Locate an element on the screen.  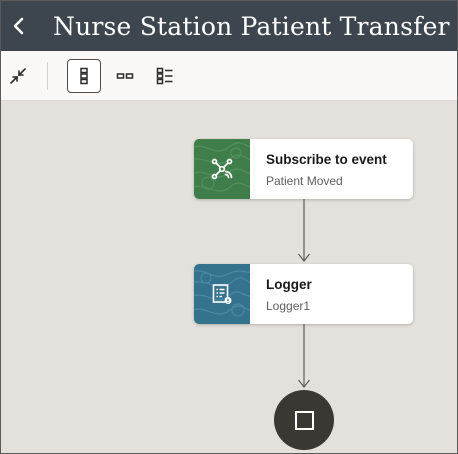
collapse-button is located at coordinates (18, 76).